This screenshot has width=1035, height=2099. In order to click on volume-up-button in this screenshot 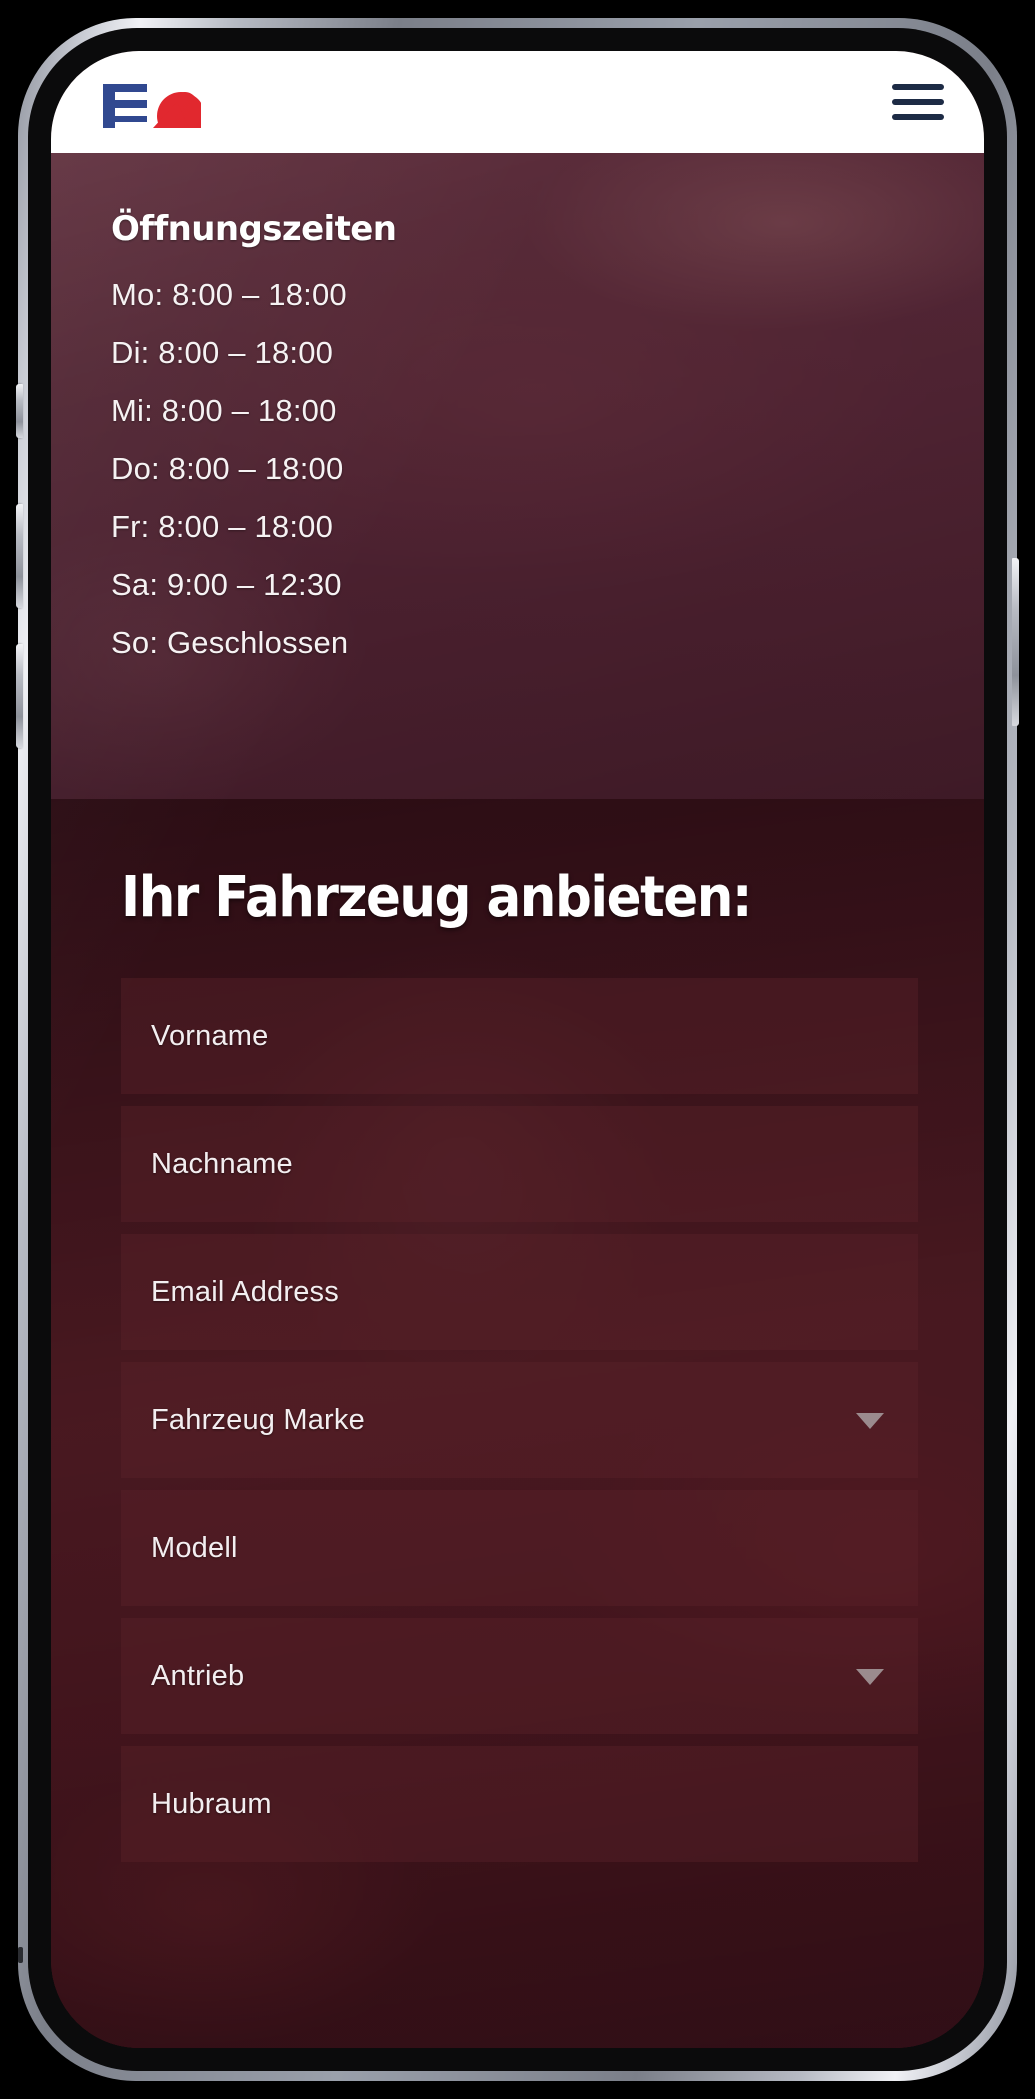, I will do `click(19, 556)`.